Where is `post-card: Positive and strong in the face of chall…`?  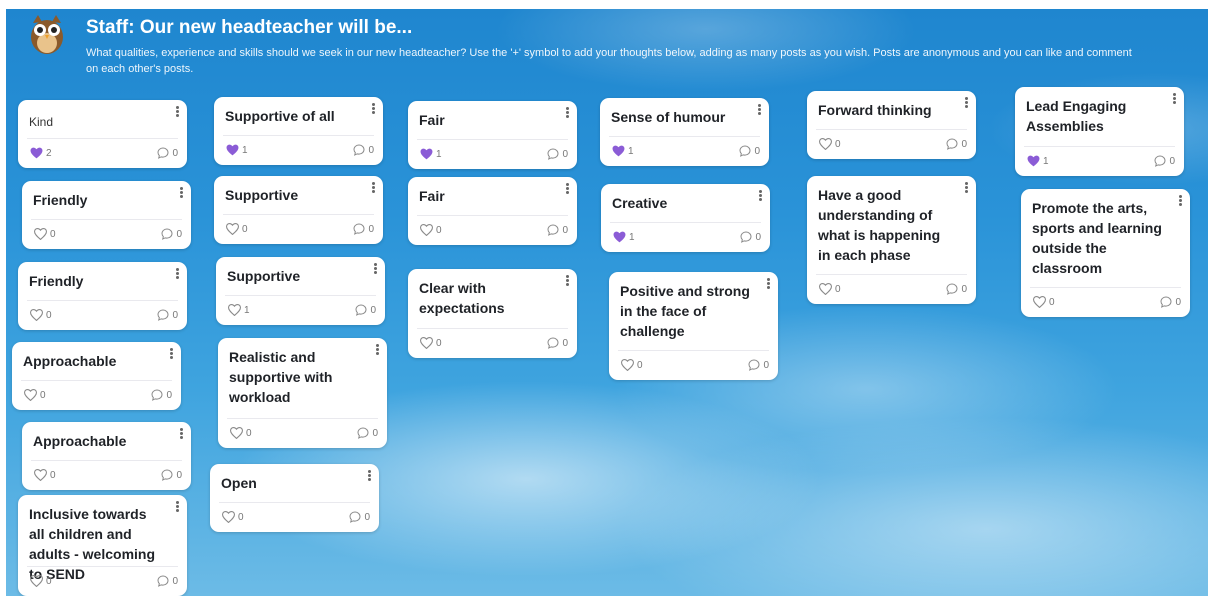
post-card: Positive and strong in the face of chall… is located at coordinates (693, 326).